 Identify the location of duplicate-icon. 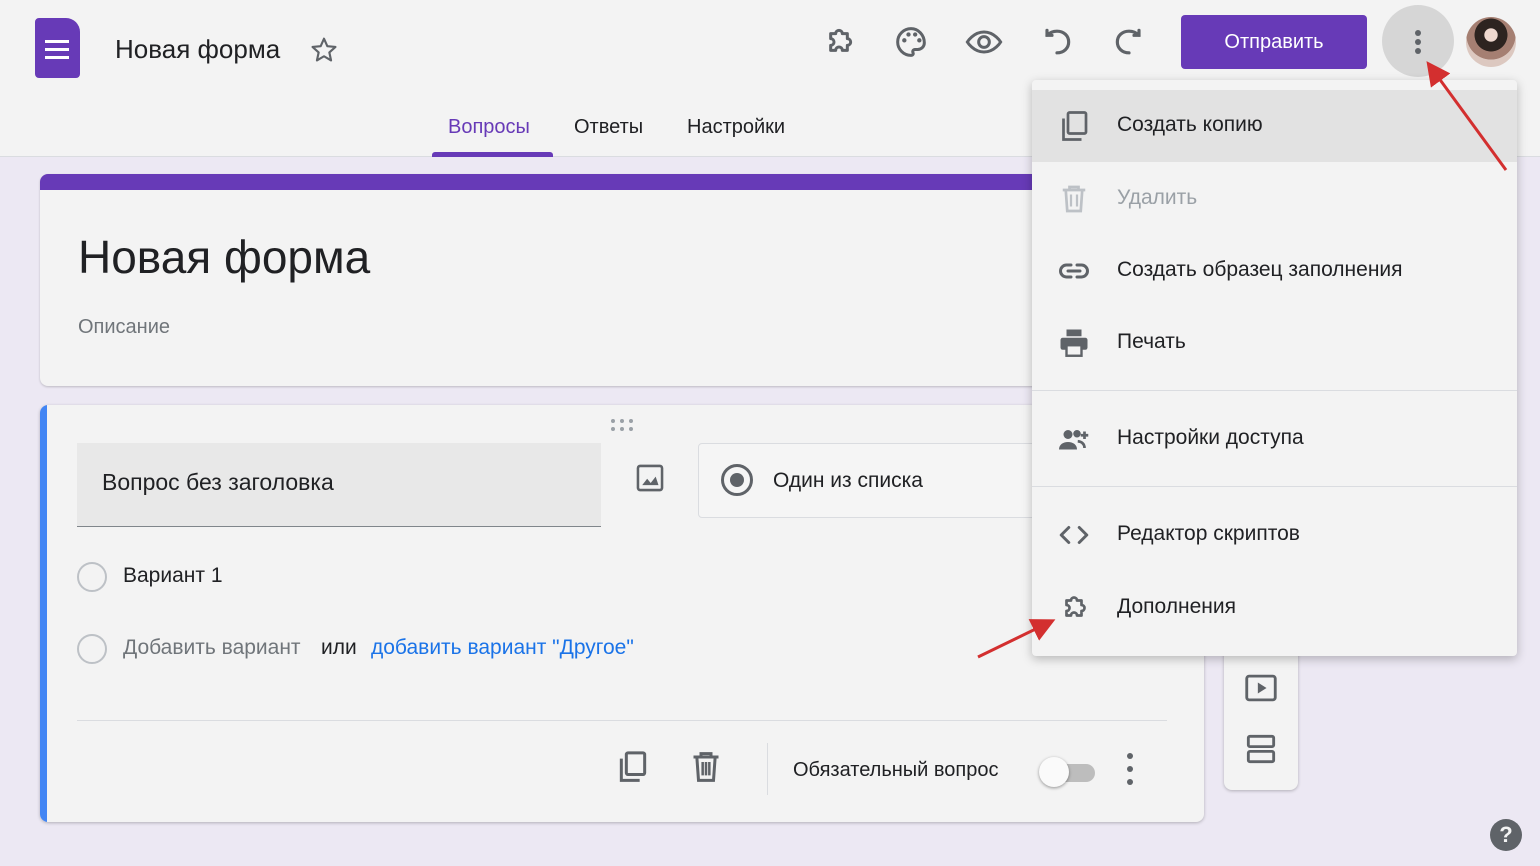
(633, 767).